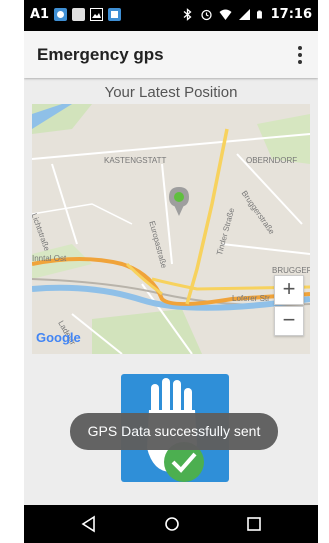 Image resolution: width=329 pixels, height=543 pixels. I want to click on zoom-out-button: −, so click(289, 321).